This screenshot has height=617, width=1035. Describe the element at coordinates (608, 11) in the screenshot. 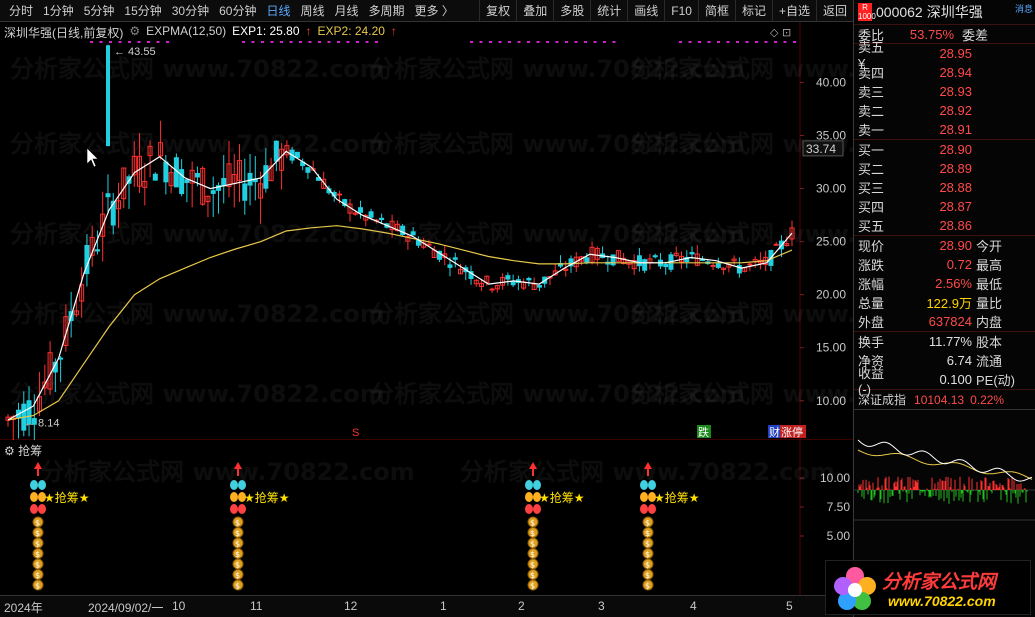

I see `toolbar-button: 统计` at that location.